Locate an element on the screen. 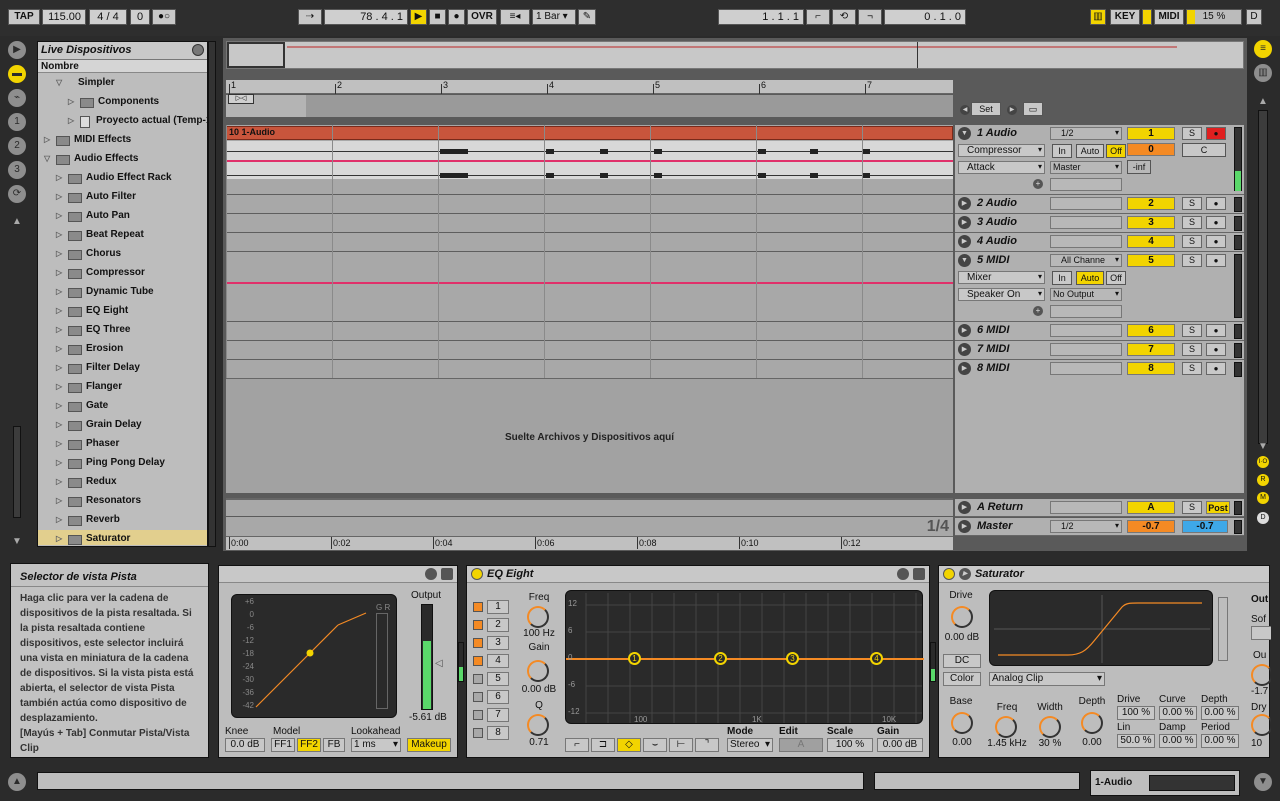 Image resolution: width=1280 pixels, height=801 pixels. time-signature-field: 4 / 4 is located at coordinates (108, 17).